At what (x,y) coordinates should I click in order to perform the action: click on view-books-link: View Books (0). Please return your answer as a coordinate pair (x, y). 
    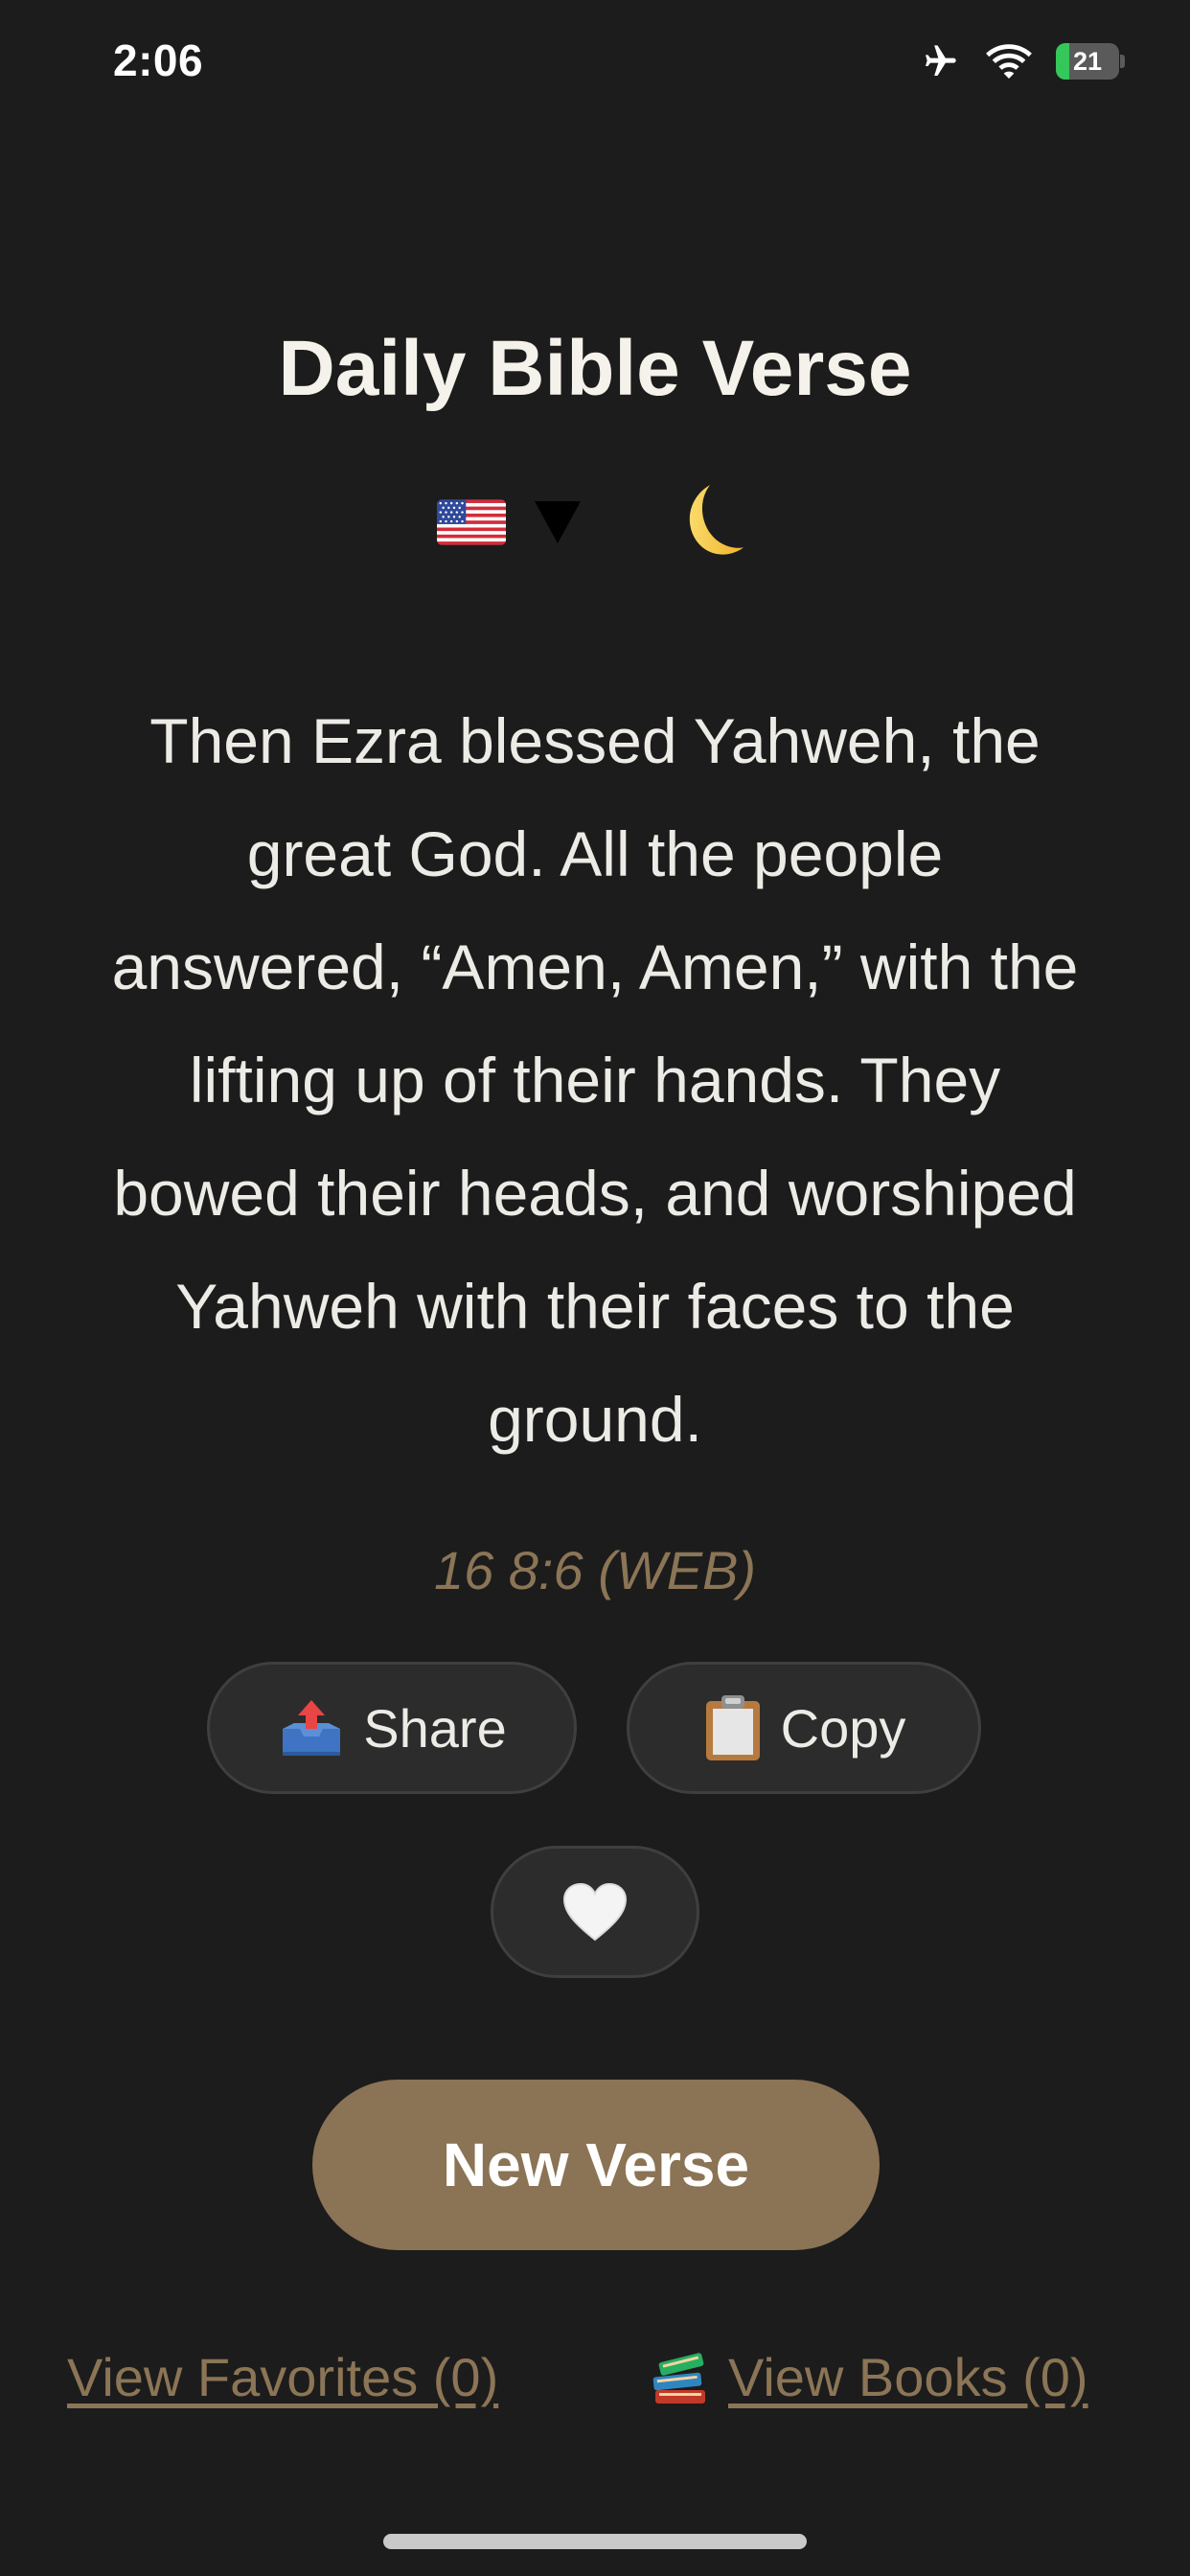
    Looking at the image, I should click on (869, 2377).